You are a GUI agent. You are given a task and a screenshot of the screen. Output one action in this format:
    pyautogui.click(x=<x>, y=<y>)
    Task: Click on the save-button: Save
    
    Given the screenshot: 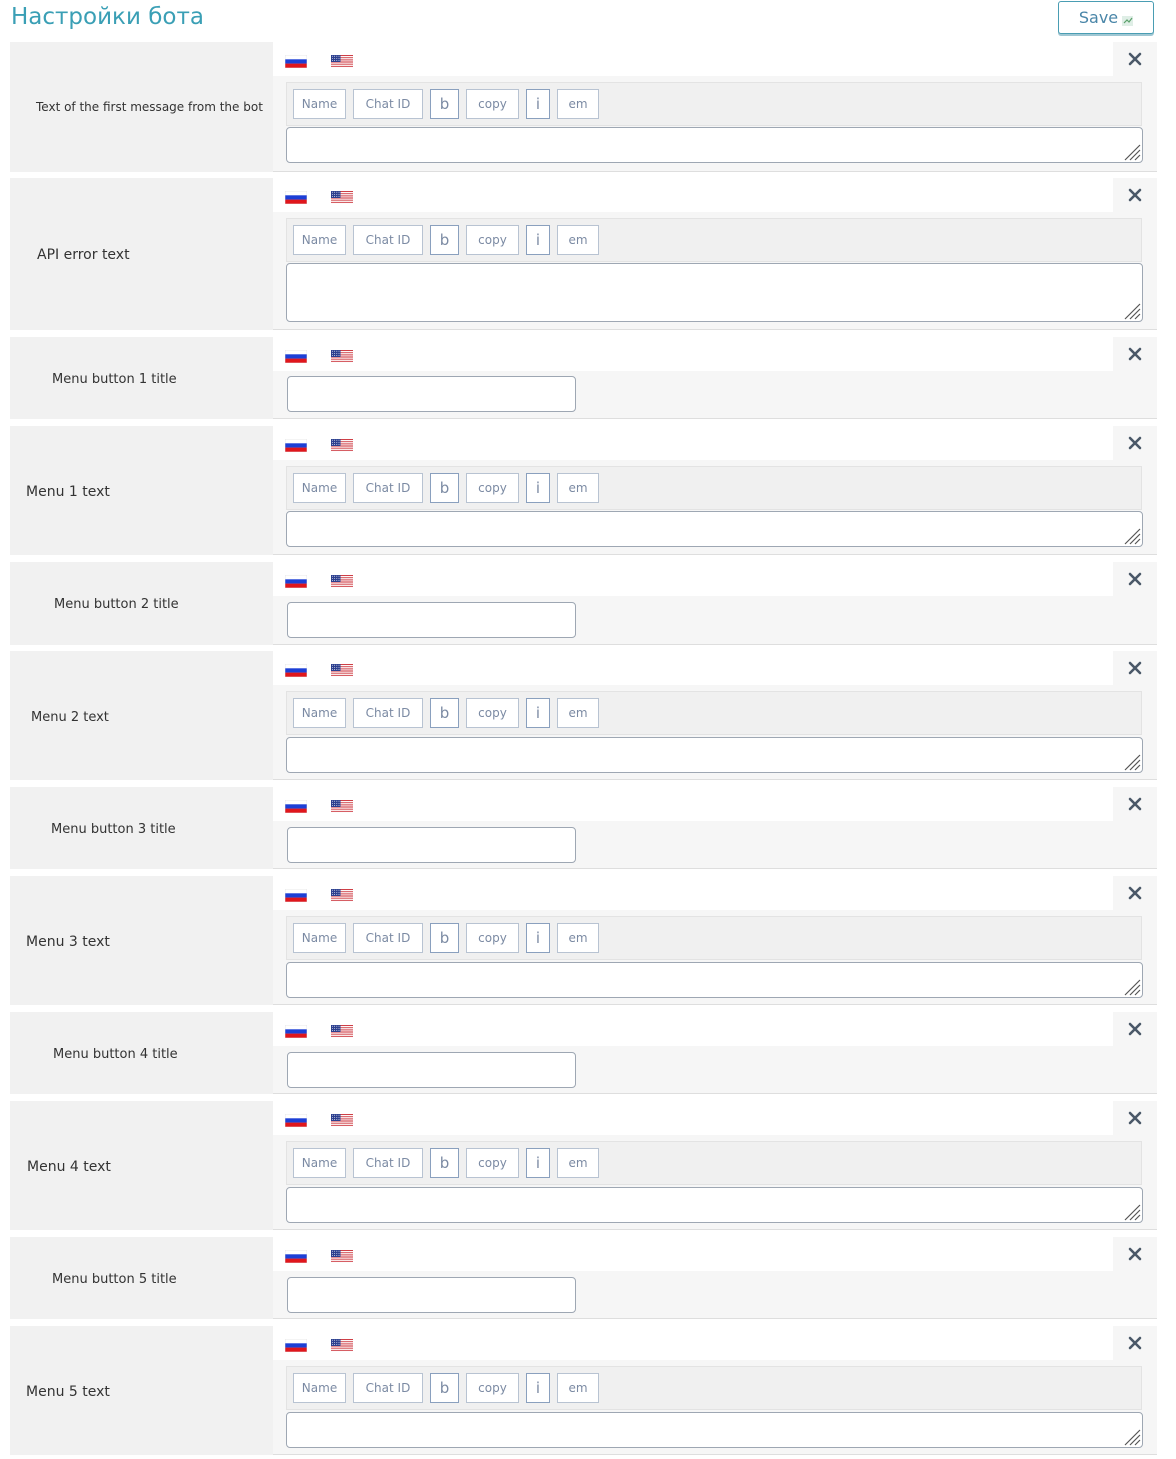 What is the action you would take?
    pyautogui.click(x=1106, y=17)
    